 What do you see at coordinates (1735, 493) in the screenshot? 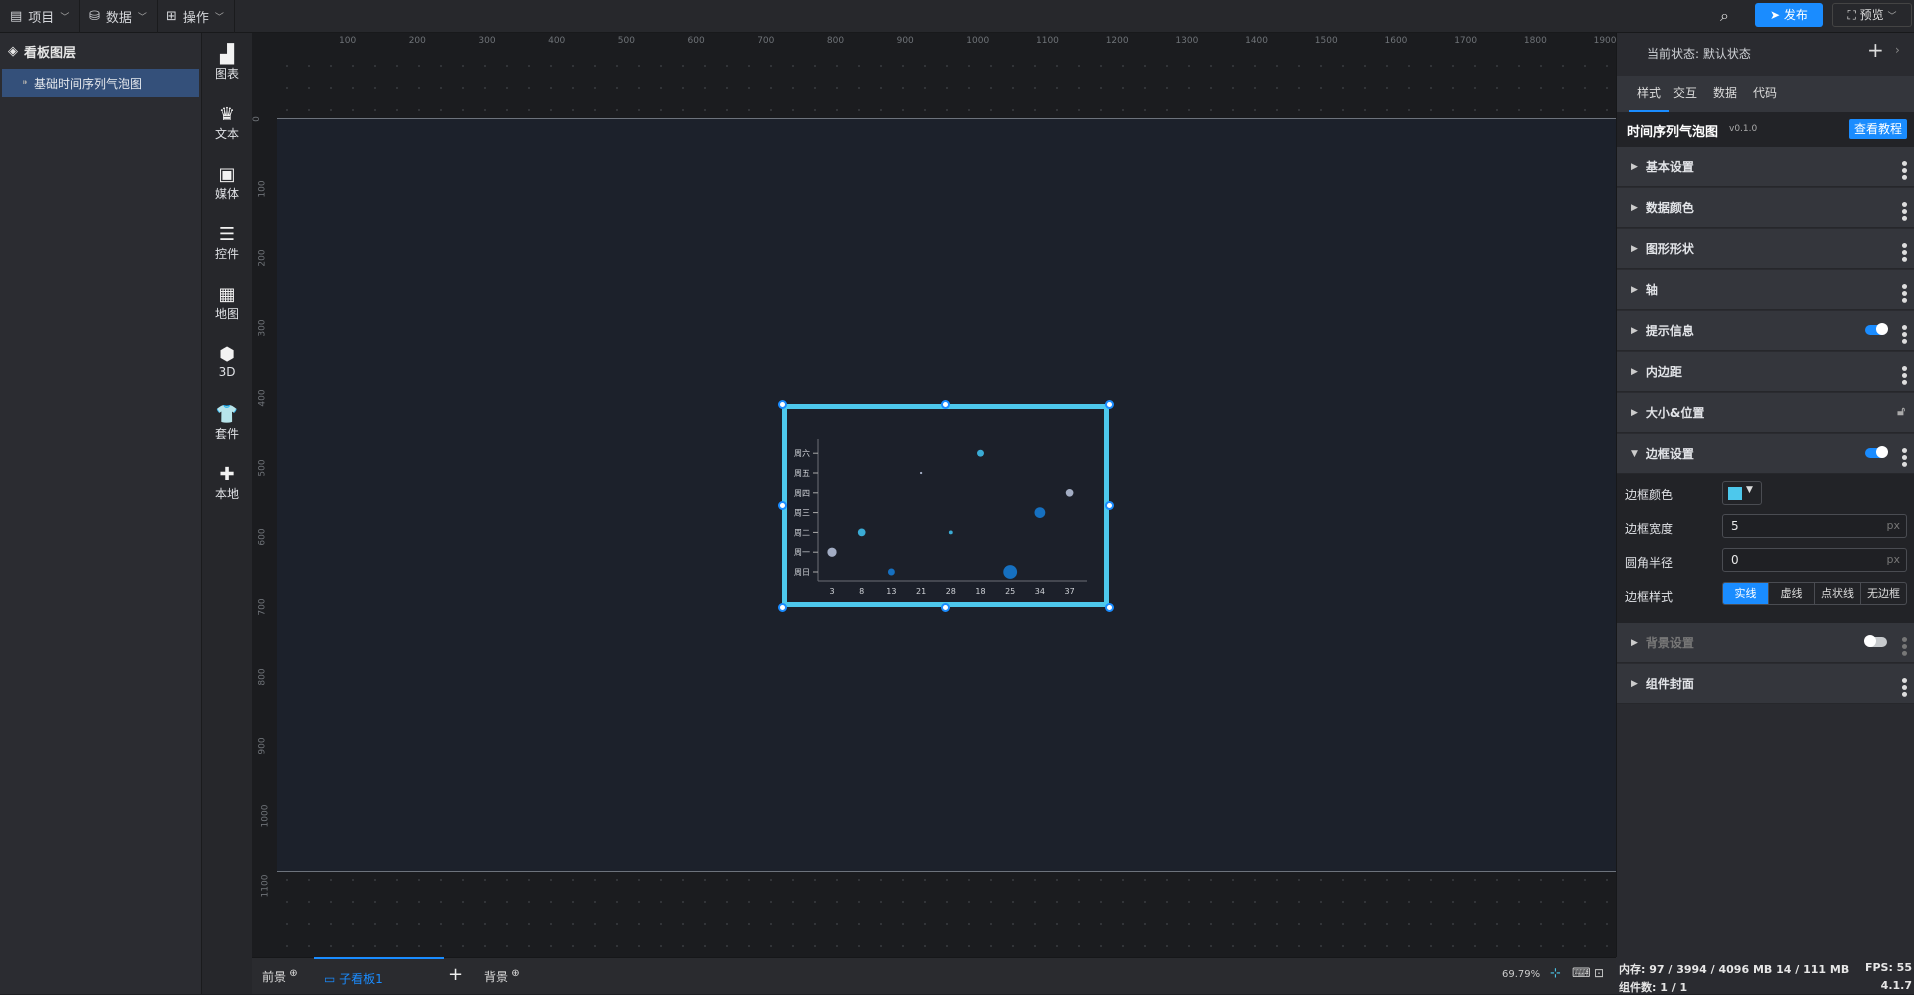
I see `color-swatch` at bounding box center [1735, 493].